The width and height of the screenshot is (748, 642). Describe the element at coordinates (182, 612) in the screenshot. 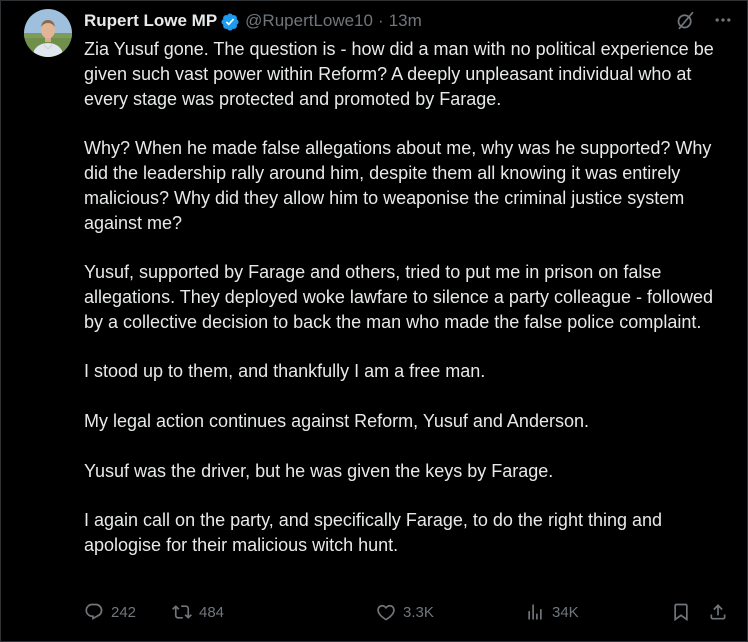

I see `repost-icon` at that location.